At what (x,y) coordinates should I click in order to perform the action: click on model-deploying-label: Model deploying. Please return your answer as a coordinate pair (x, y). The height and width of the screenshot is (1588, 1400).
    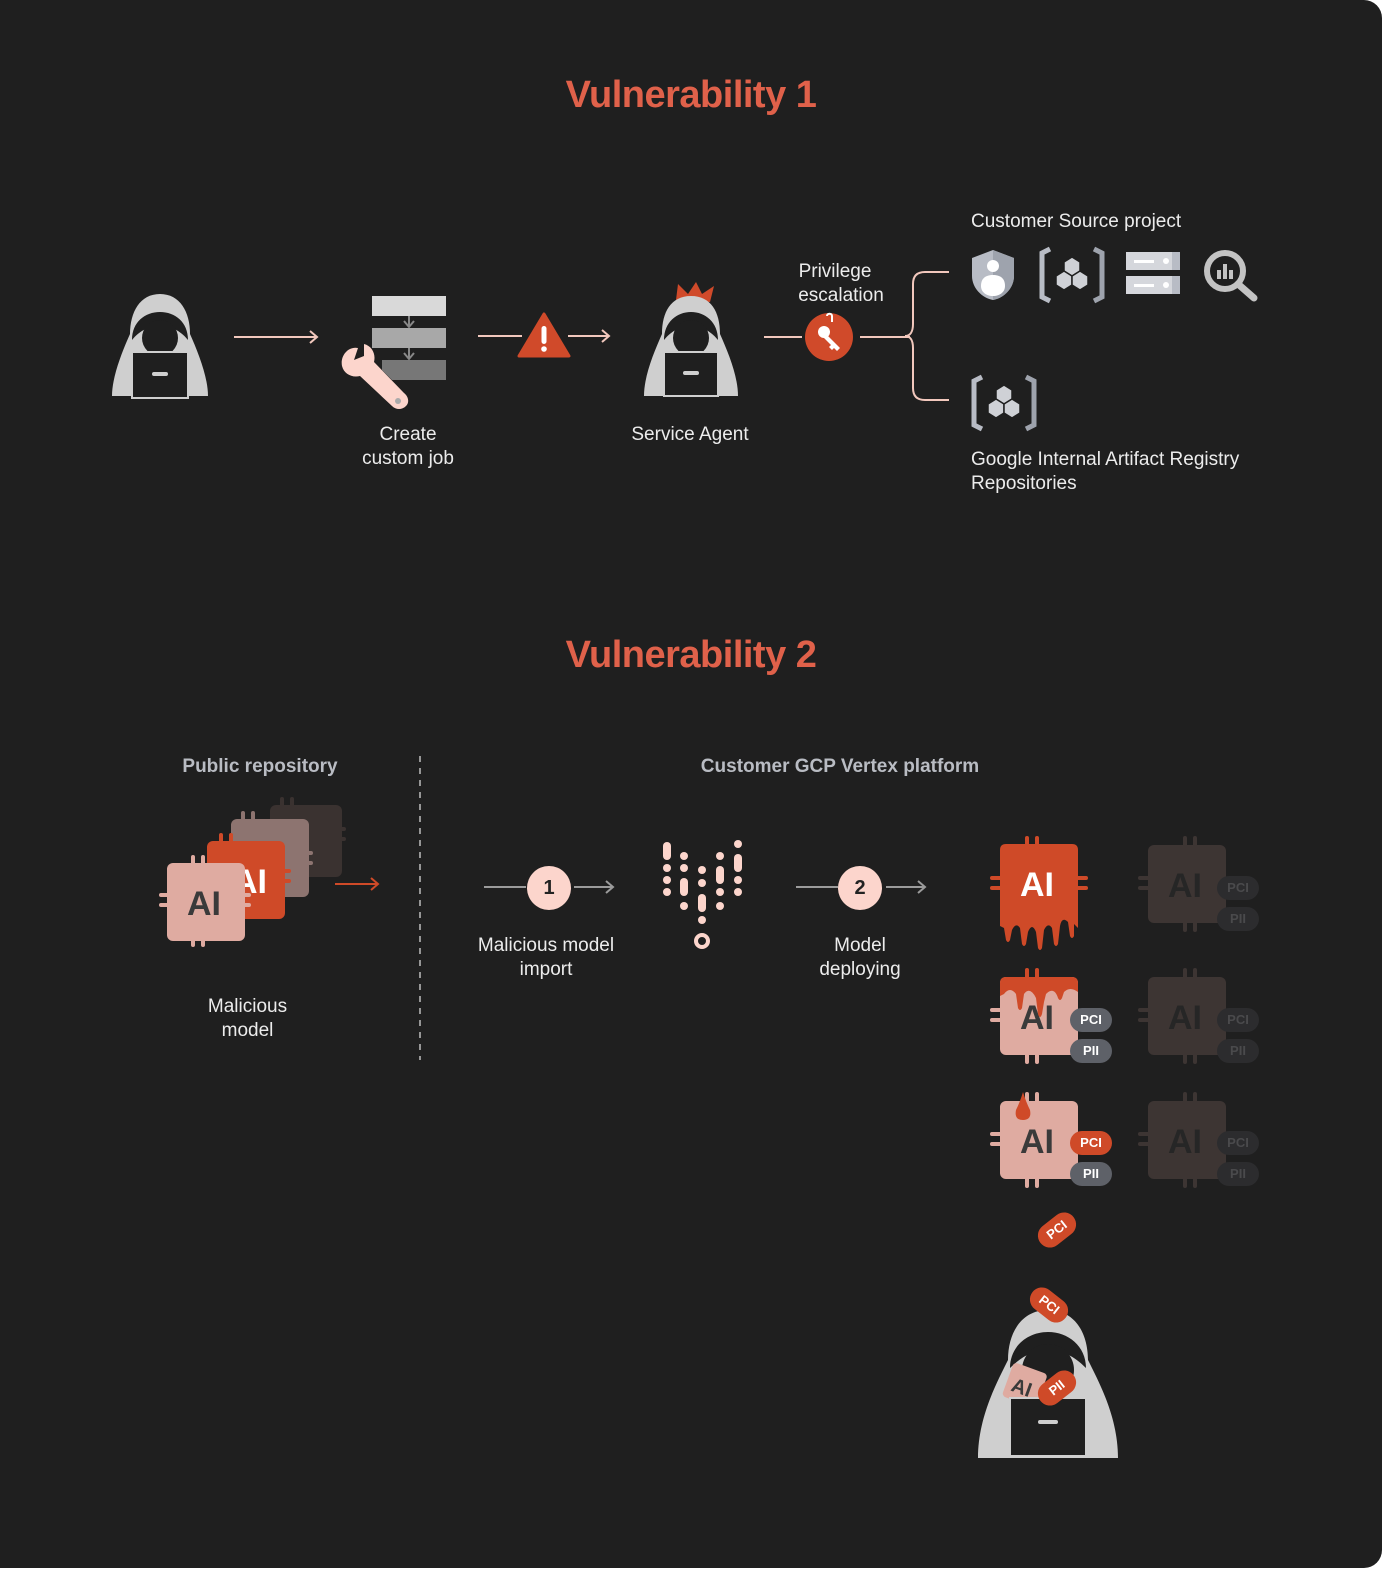
    Looking at the image, I should click on (860, 958).